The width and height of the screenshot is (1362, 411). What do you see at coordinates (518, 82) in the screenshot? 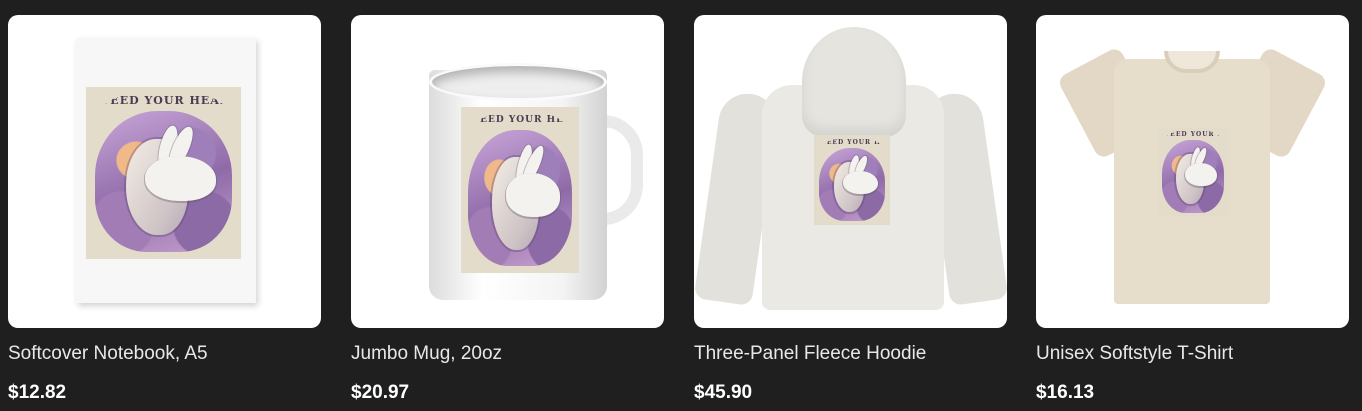
I see `mug-rim` at bounding box center [518, 82].